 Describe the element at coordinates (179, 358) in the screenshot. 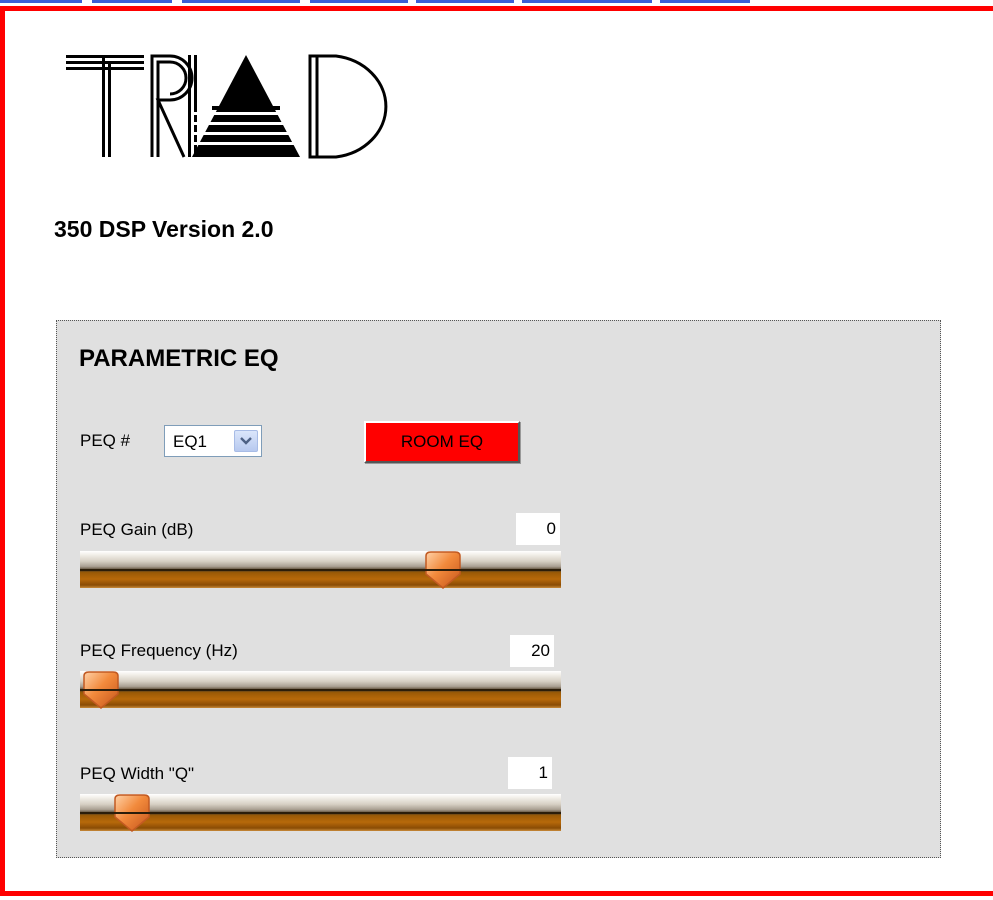

I see `eq-heading: PARAMETRIC EQ` at that location.